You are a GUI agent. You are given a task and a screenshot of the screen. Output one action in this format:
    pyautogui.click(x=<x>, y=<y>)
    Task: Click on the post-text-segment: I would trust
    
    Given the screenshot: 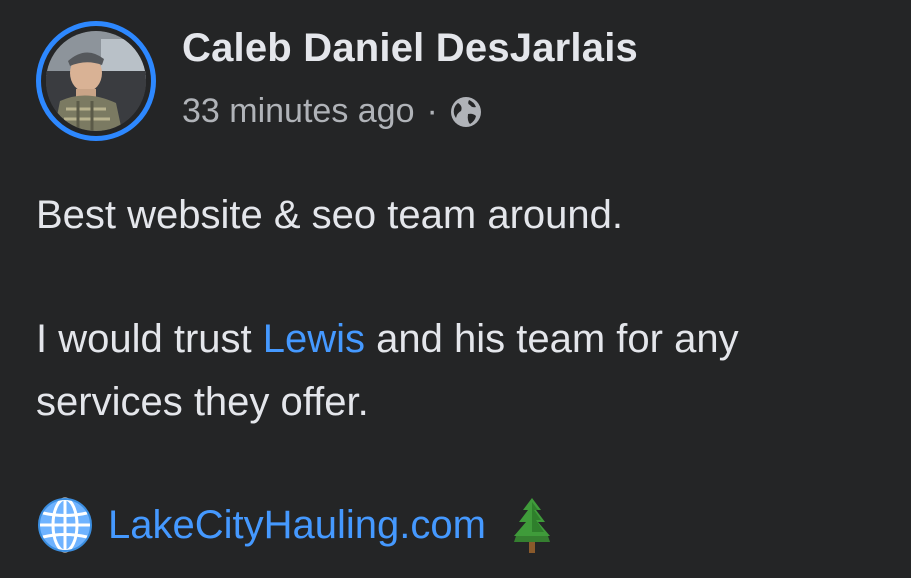 What is the action you would take?
    pyautogui.click(x=149, y=339)
    